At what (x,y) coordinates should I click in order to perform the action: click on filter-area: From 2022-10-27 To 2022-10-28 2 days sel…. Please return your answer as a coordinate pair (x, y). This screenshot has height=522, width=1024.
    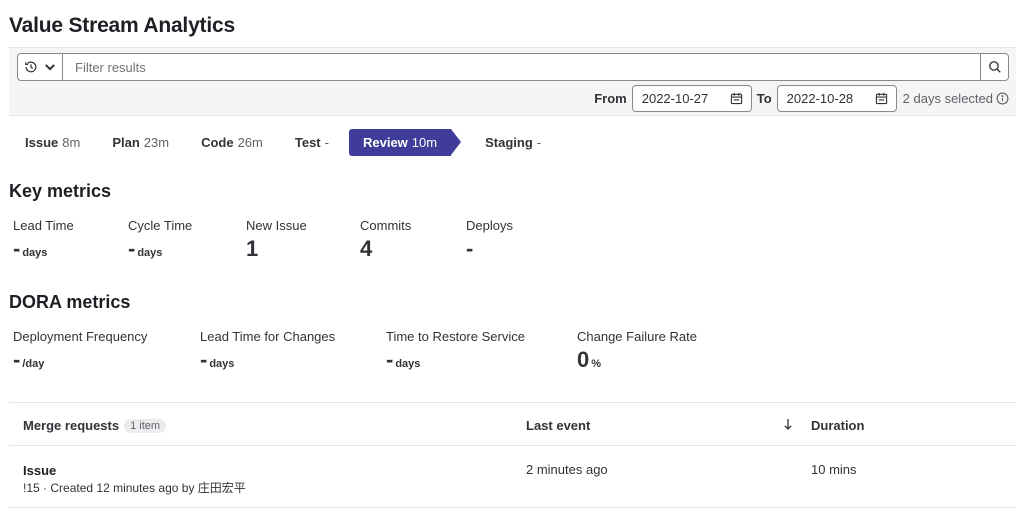
    Looking at the image, I should click on (512, 81).